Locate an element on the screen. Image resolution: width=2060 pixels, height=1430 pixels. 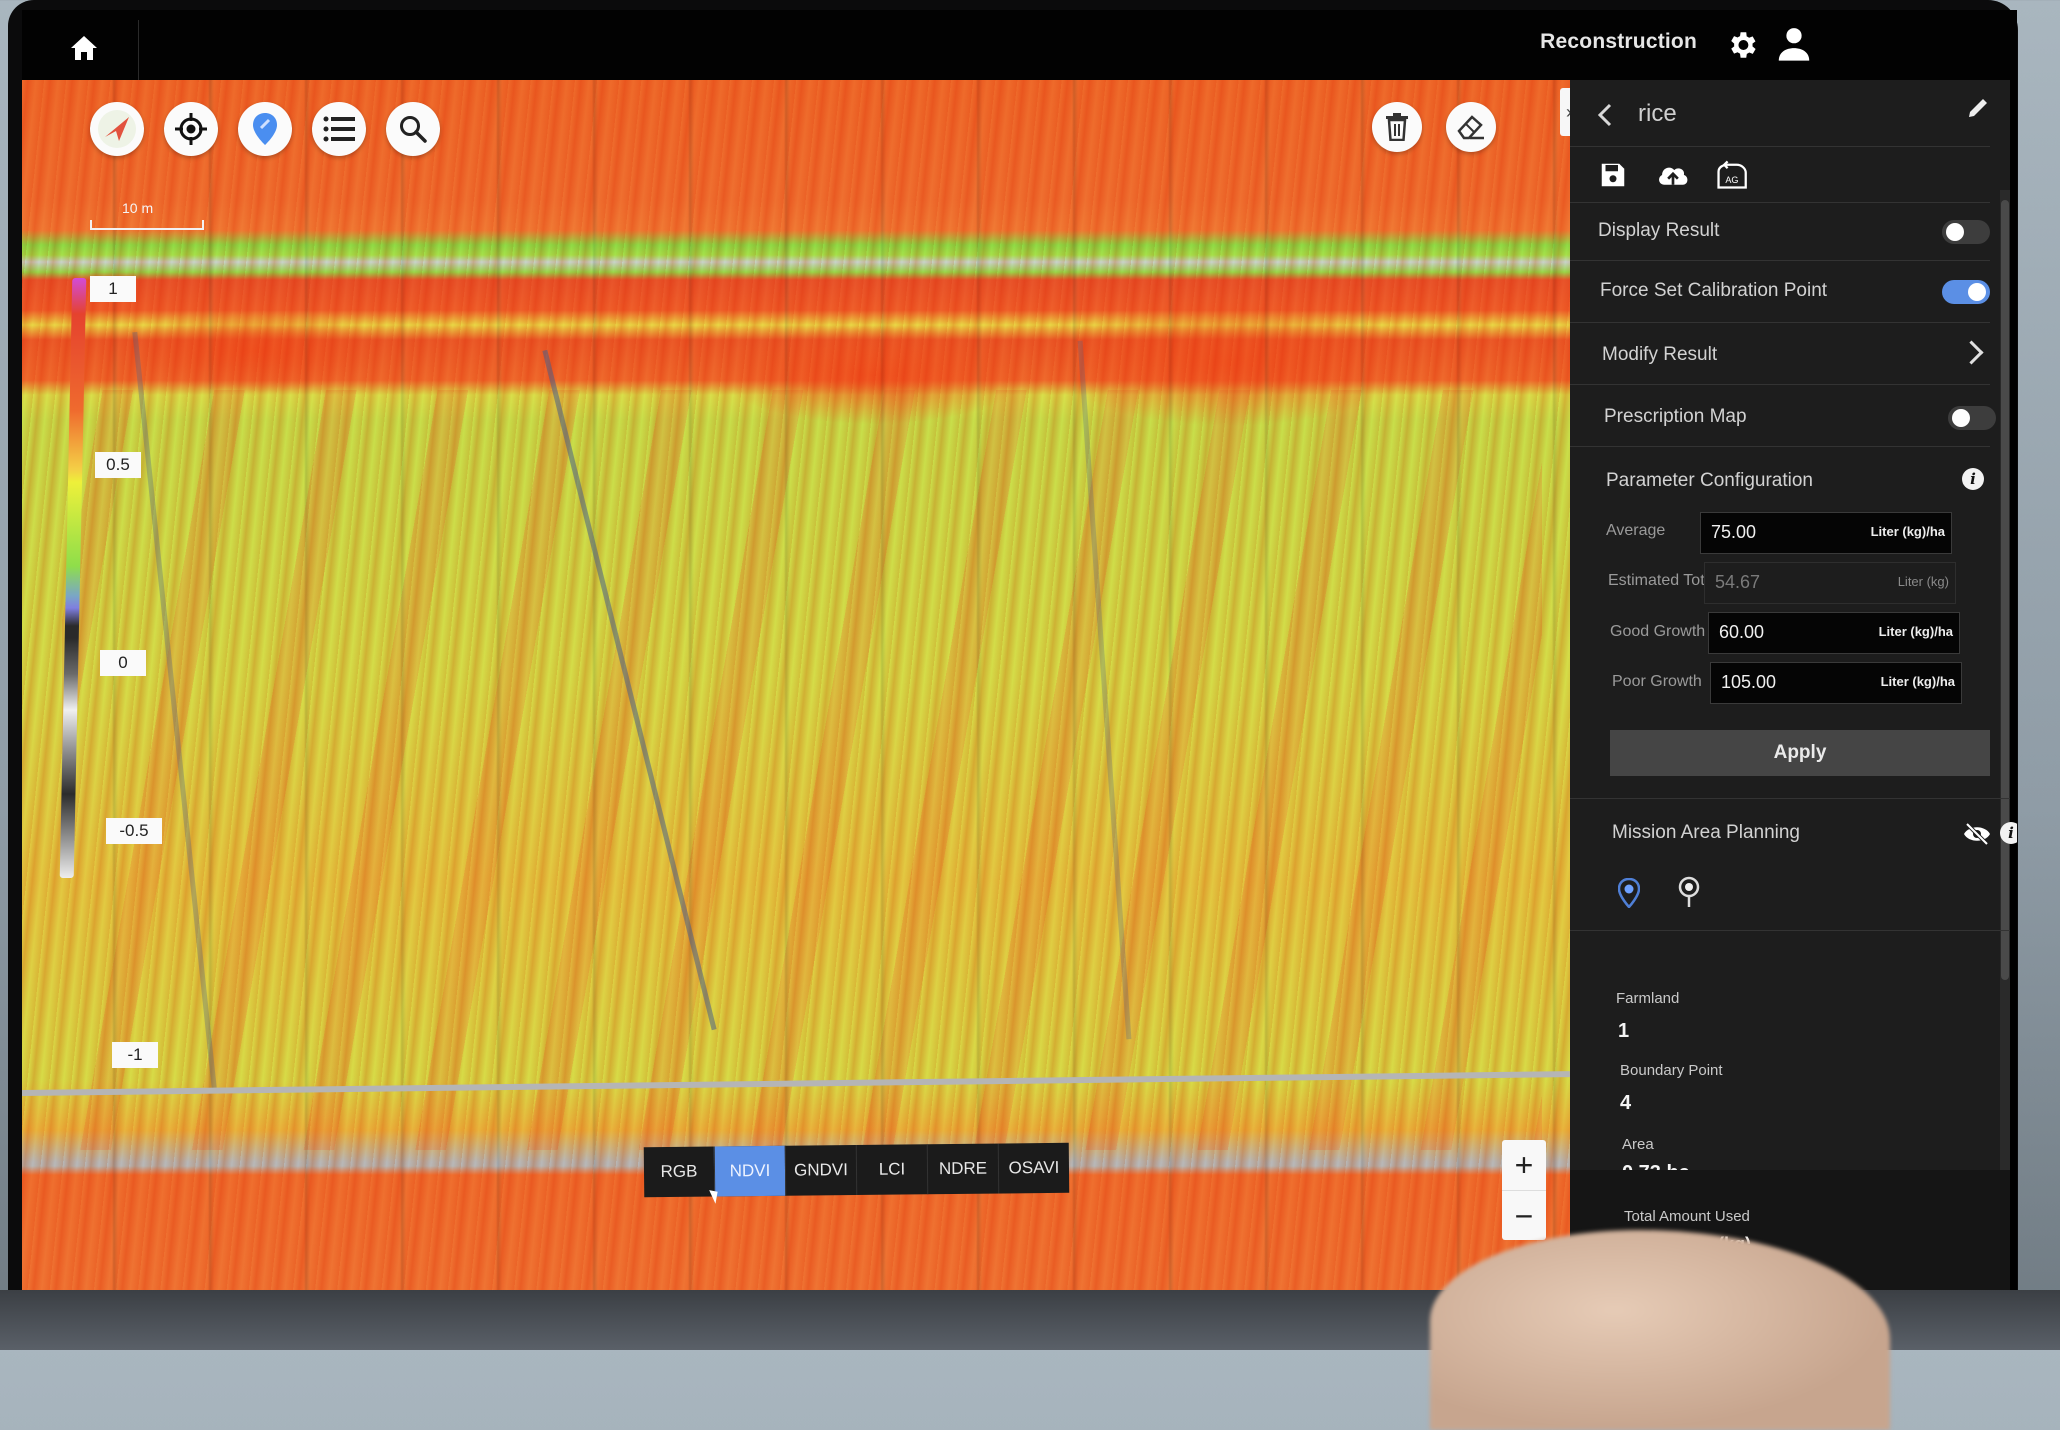
good-growth-label: Good Growth is located at coordinates (1658, 631).